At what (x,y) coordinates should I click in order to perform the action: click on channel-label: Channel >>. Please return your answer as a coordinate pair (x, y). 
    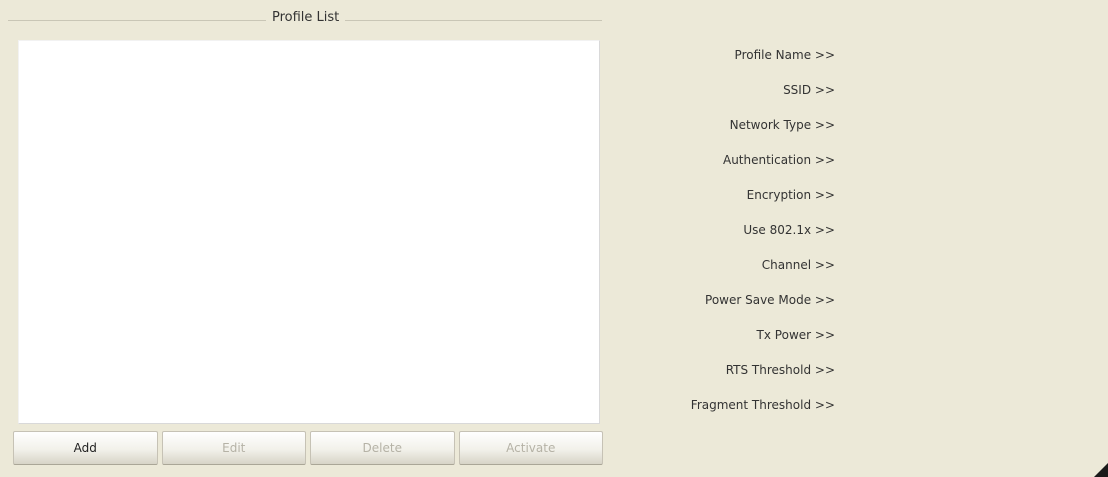
    Looking at the image, I should click on (798, 265).